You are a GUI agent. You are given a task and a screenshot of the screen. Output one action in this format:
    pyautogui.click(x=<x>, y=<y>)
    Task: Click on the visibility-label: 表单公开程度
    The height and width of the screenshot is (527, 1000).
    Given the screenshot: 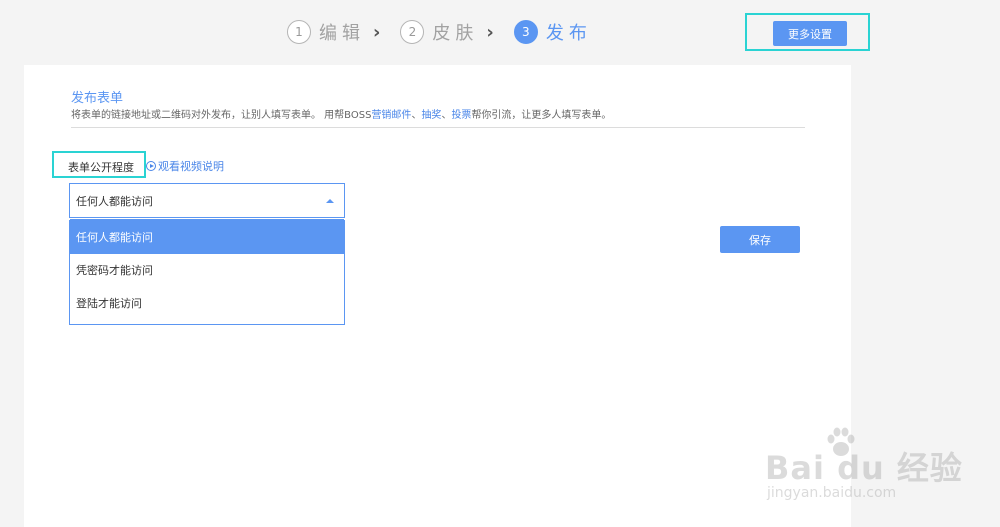 What is the action you would take?
    pyautogui.click(x=101, y=167)
    